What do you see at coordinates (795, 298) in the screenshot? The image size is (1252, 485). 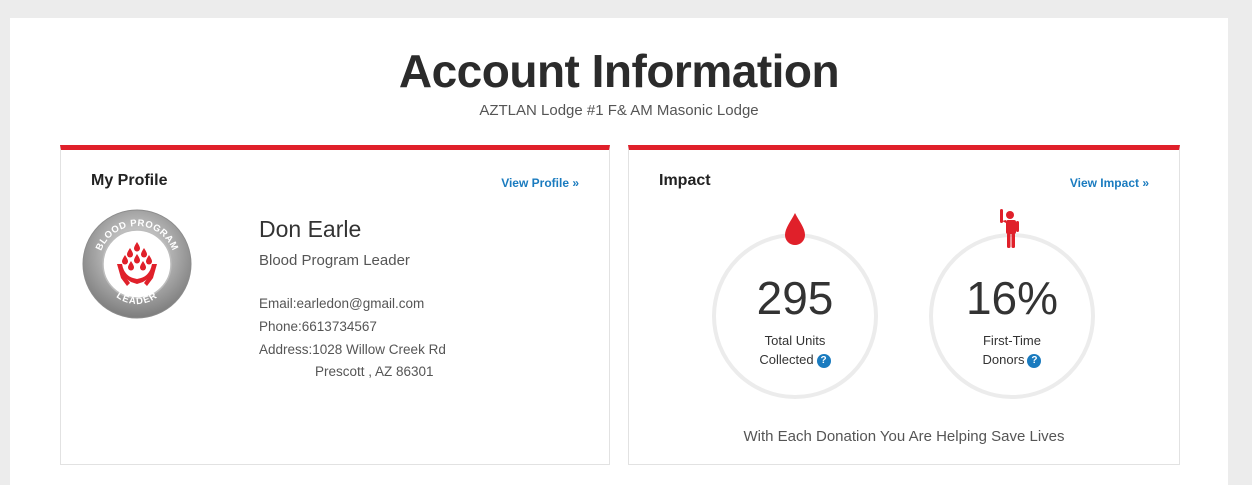 I see `total-units-value: 295` at bounding box center [795, 298].